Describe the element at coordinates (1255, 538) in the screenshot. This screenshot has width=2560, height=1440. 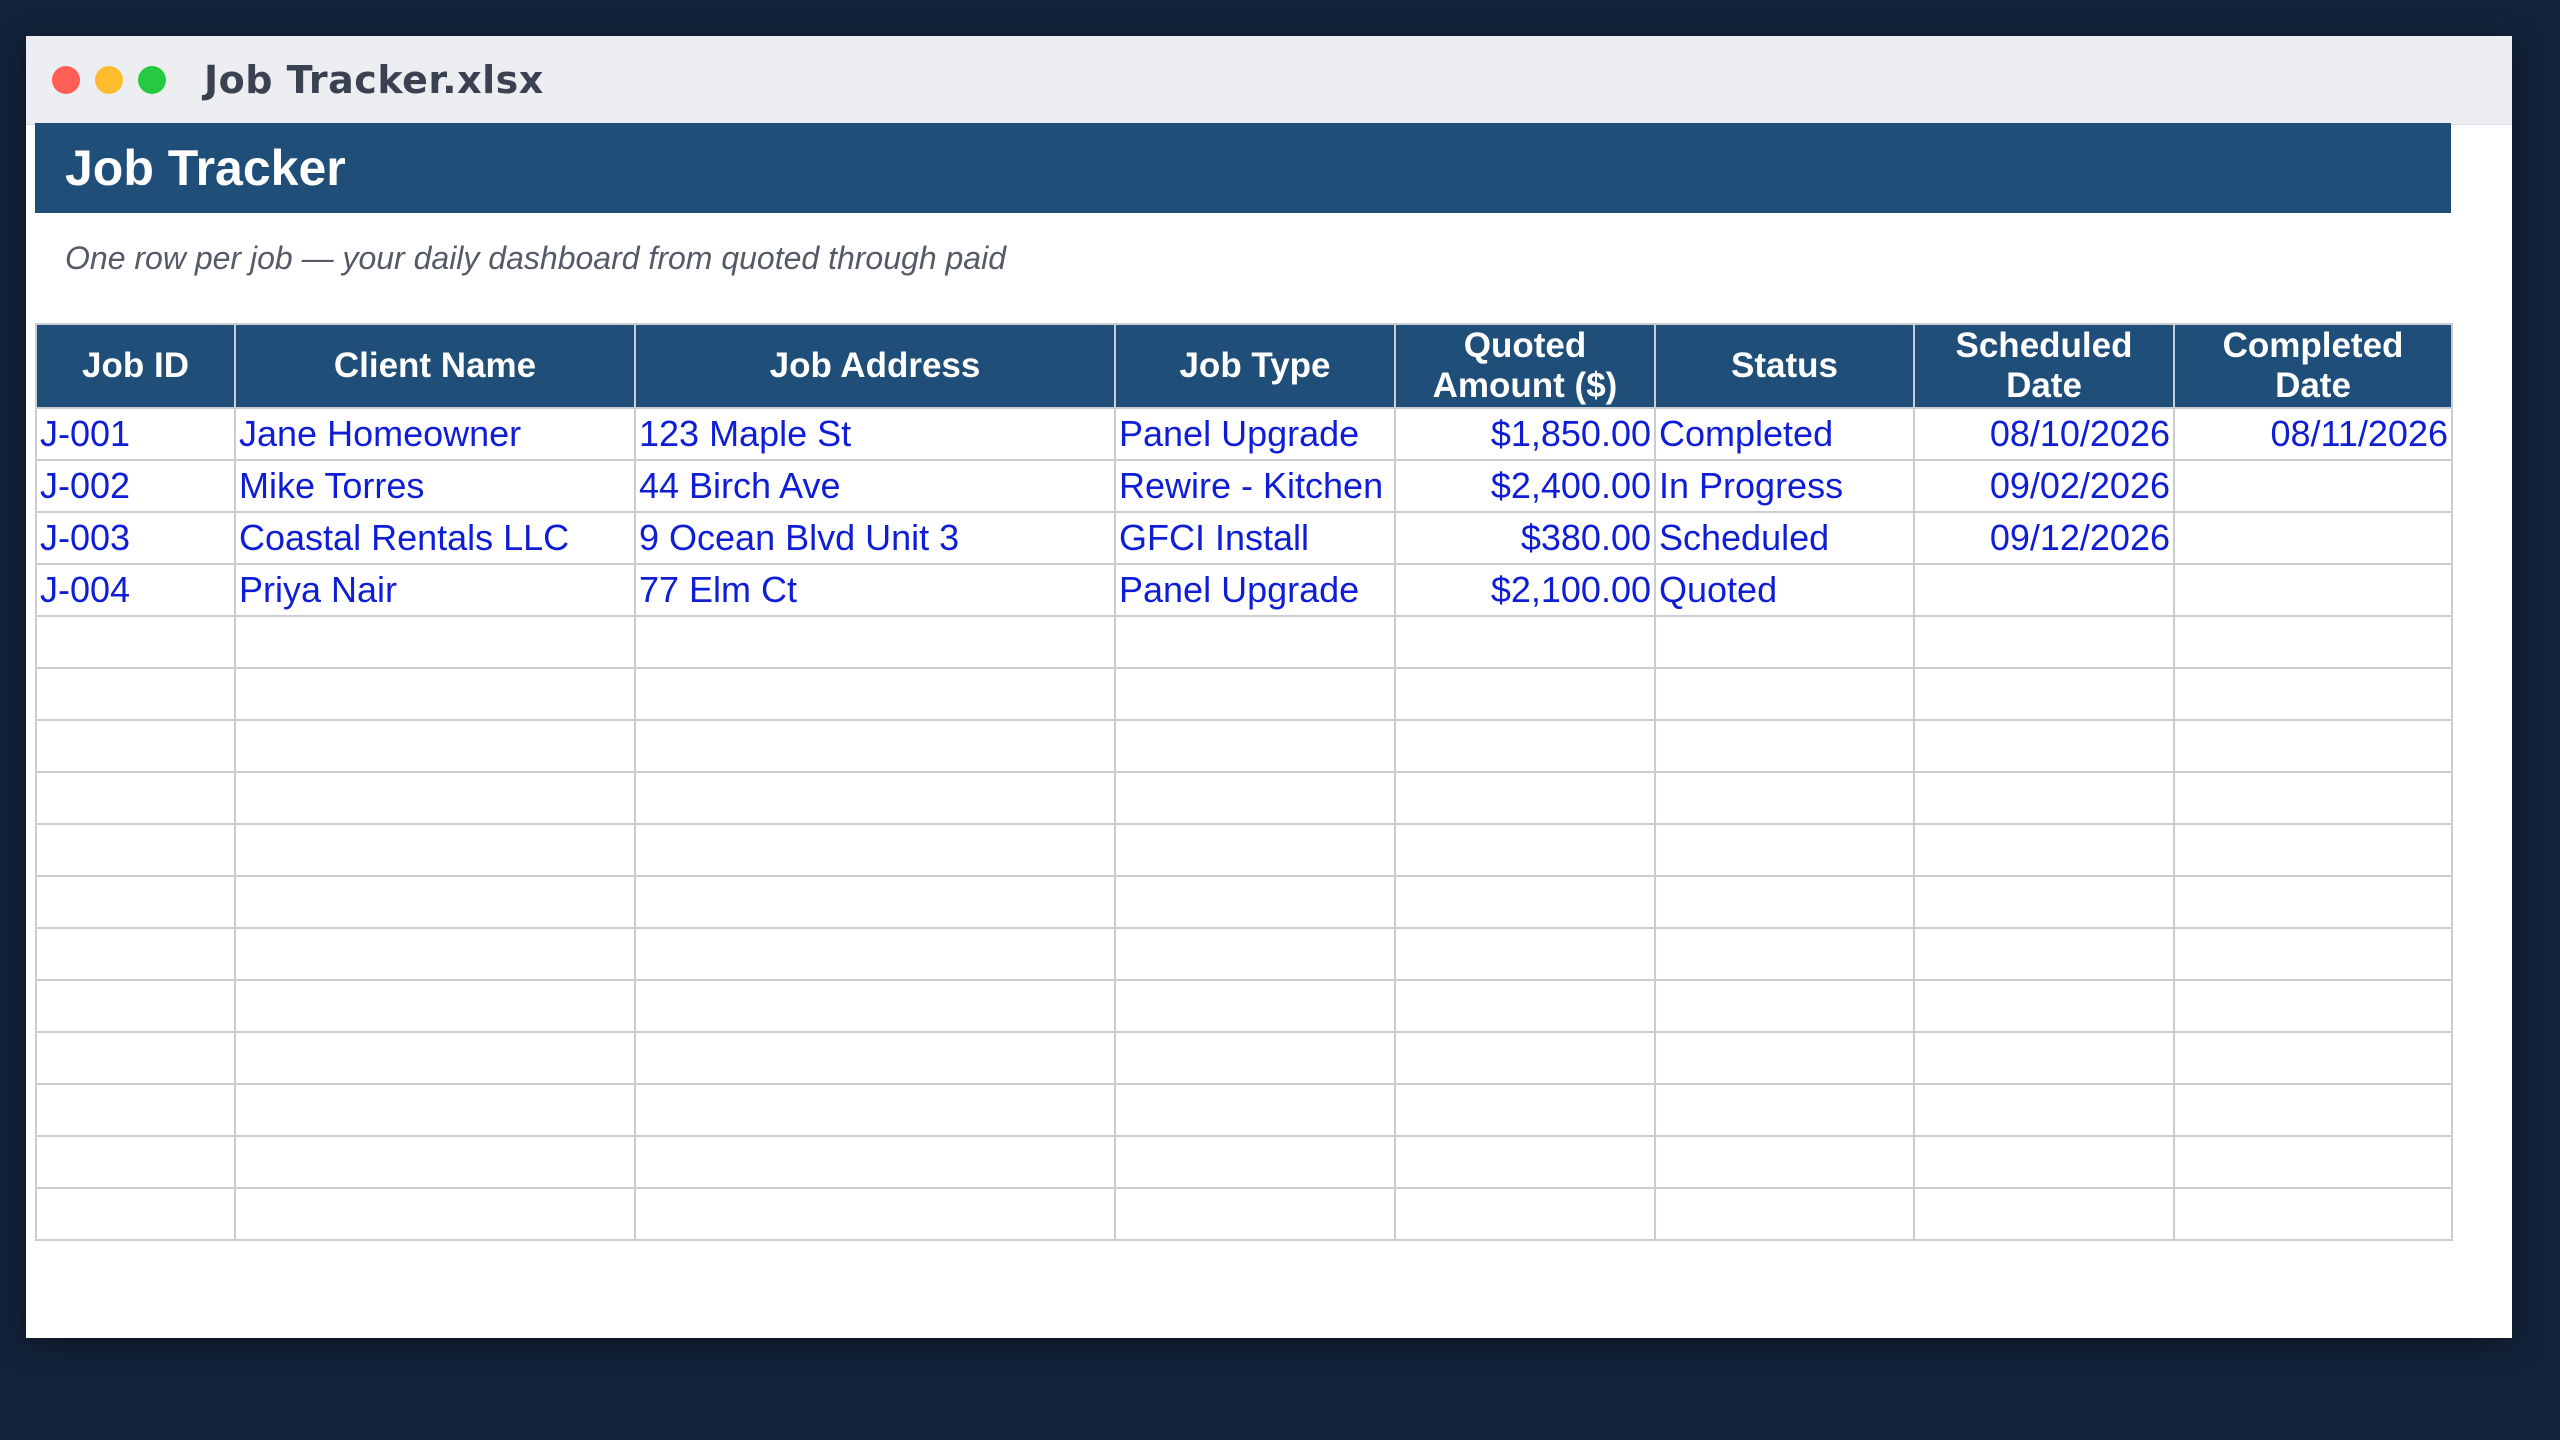
I see `cell-job-type: GFCI Install` at that location.